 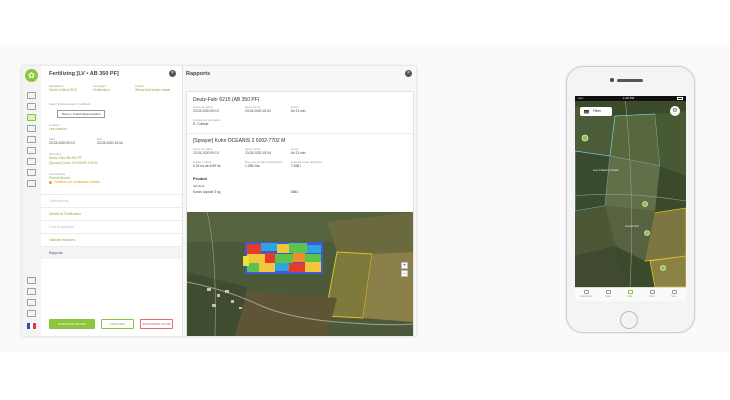 What do you see at coordinates (58, 129) in the screenshot?
I see `location-value: Les chalons` at bounding box center [58, 129].